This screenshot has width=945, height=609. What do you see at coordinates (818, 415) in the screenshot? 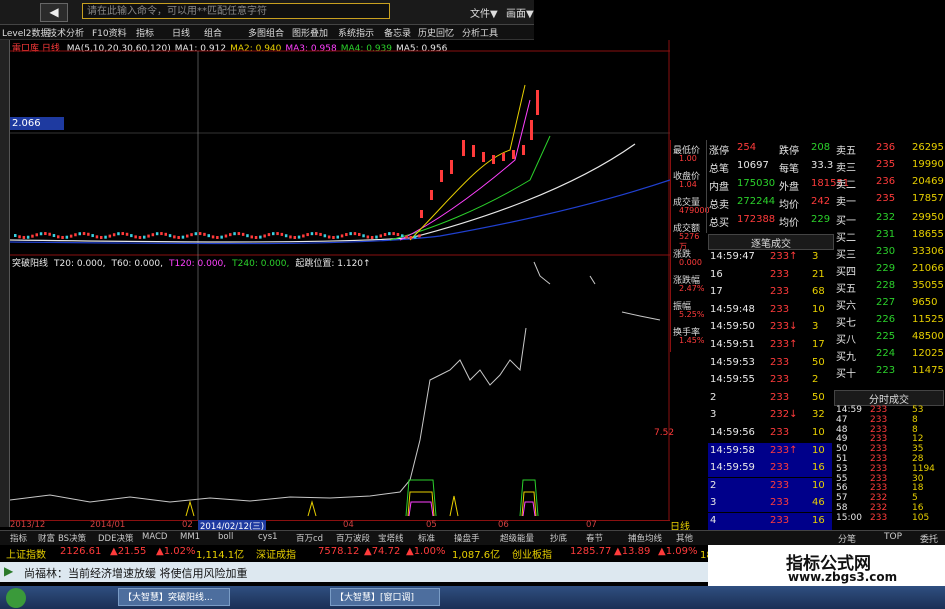
I see `trade-volume: 32` at bounding box center [818, 415].